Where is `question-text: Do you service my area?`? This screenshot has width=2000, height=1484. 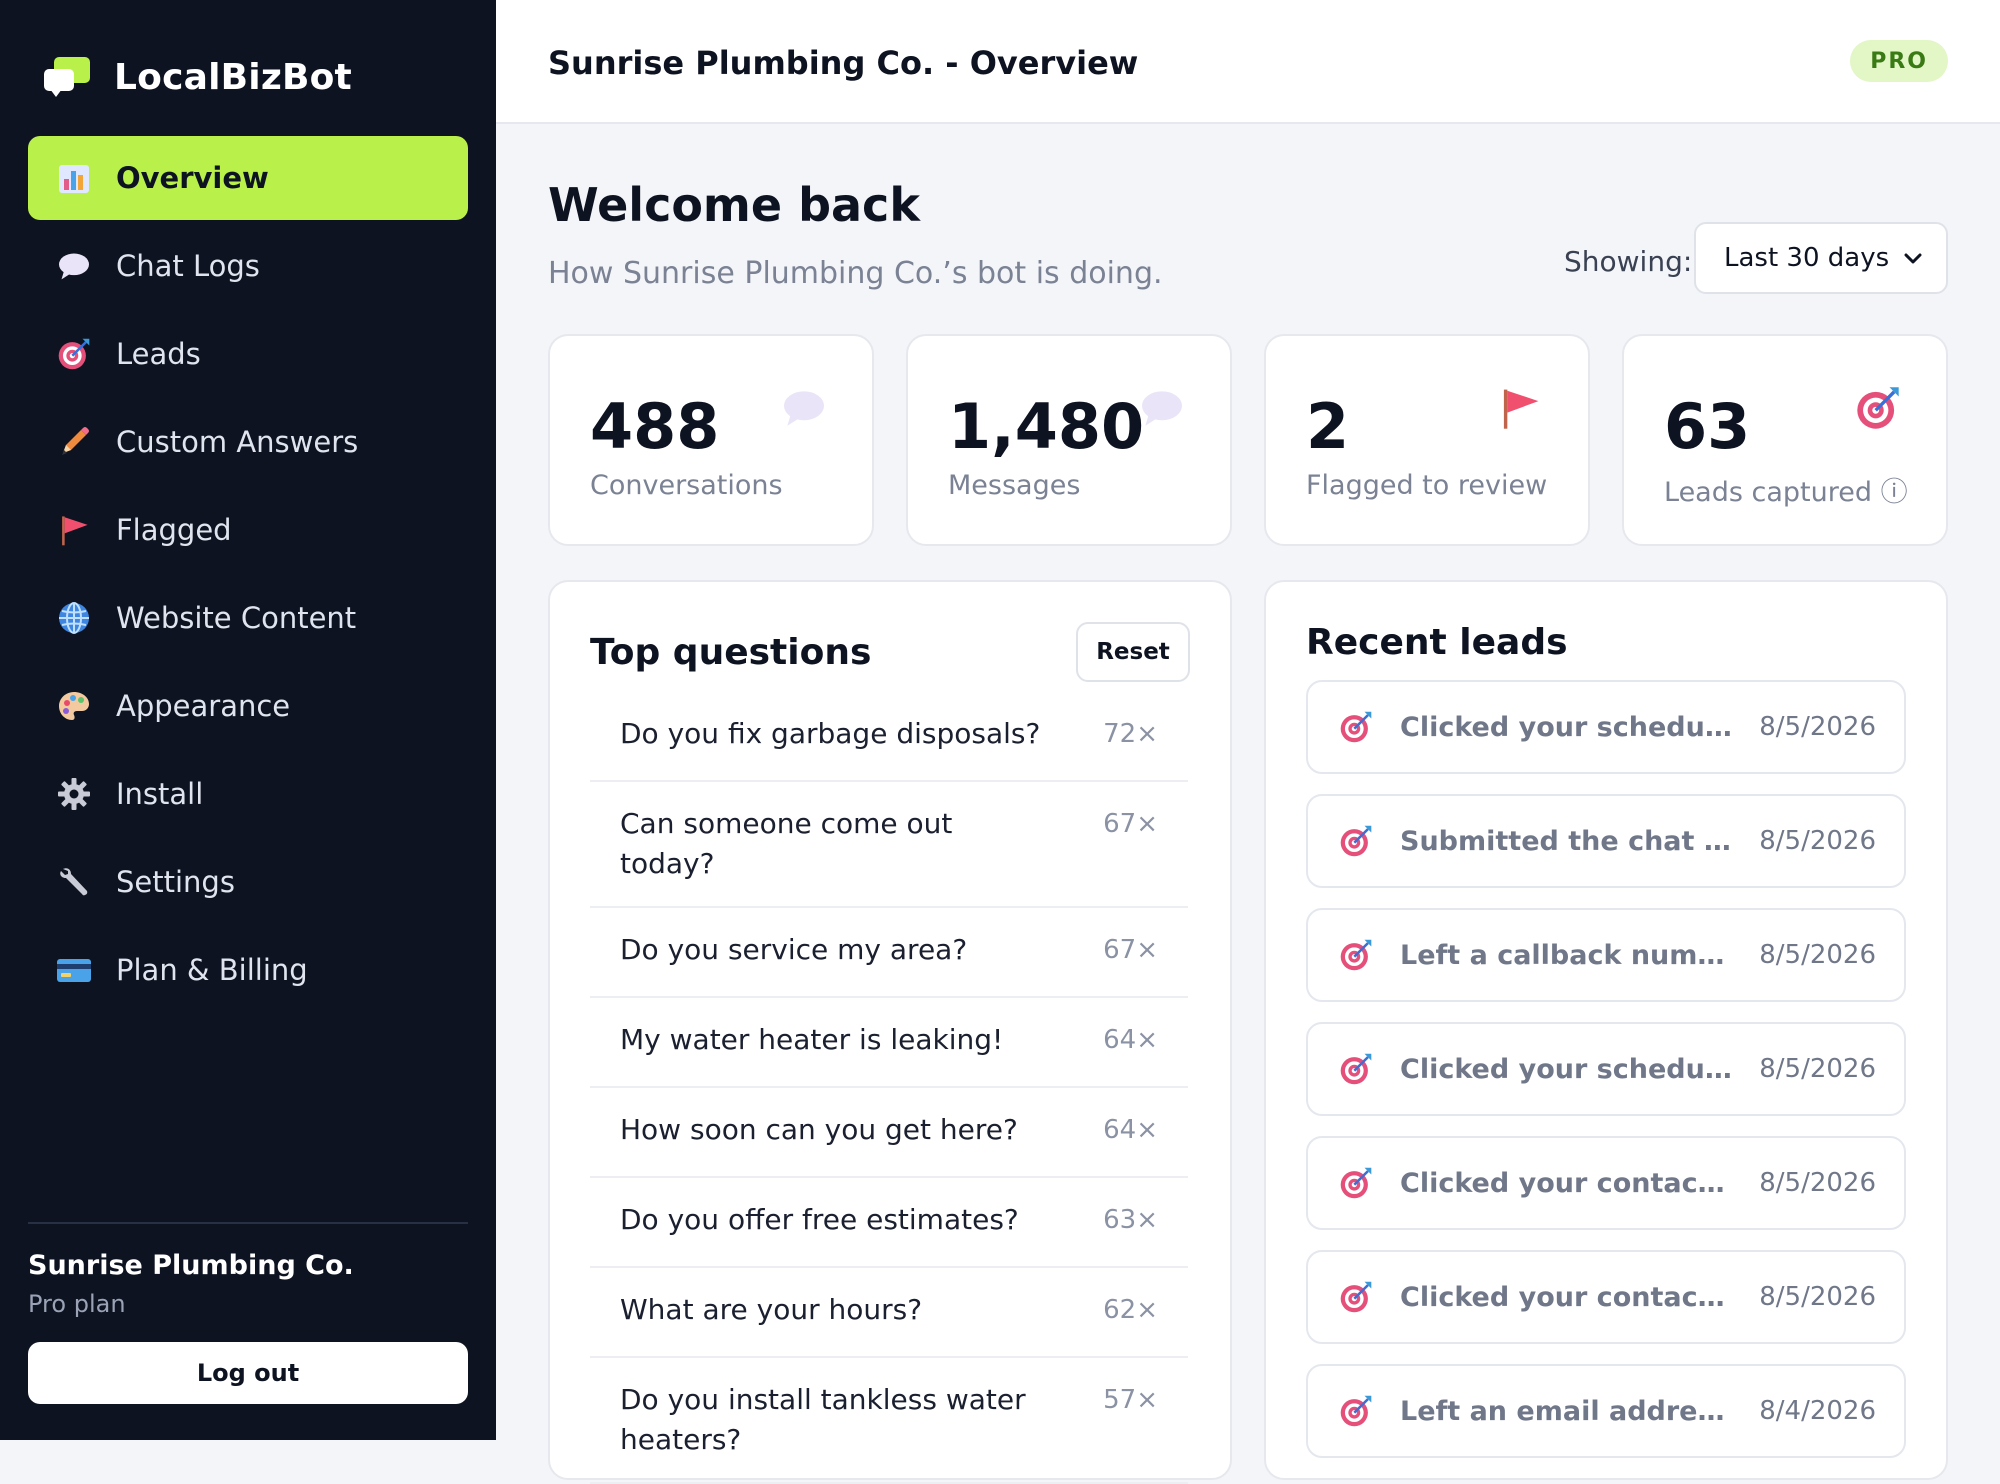
question-text: Do you service my area? is located at coordinates (794, 949).